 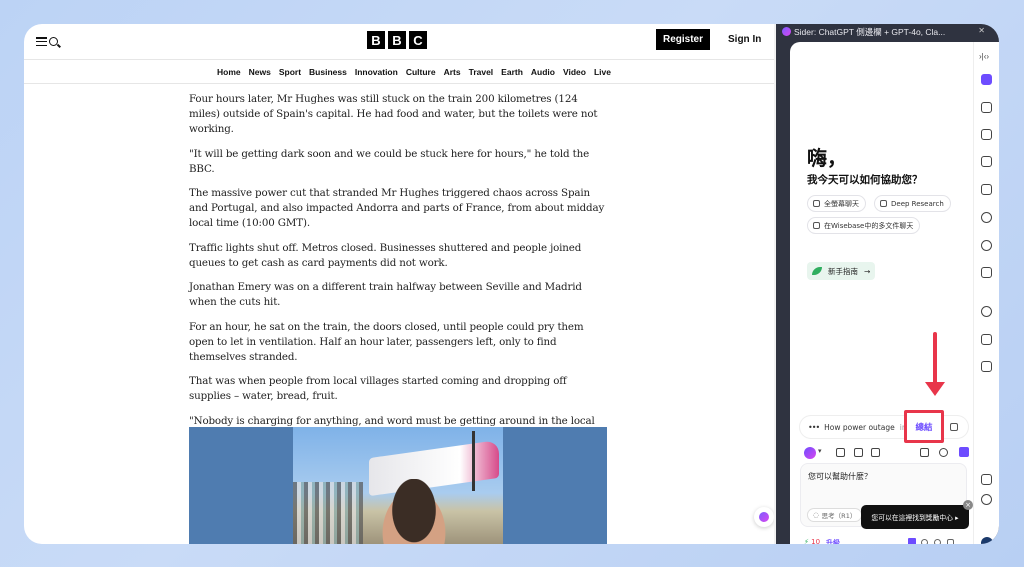 What do you see at coordinates (986, 189) in the screenshot?
I see `clipboard-icon` at bounding box center [986, 189].